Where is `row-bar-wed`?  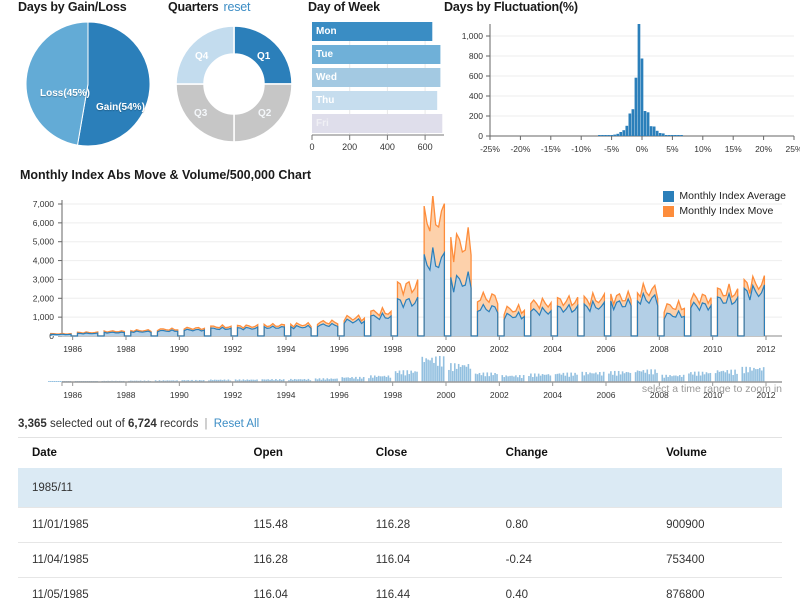
row-bar-wed is located at coordinates (376, 77).